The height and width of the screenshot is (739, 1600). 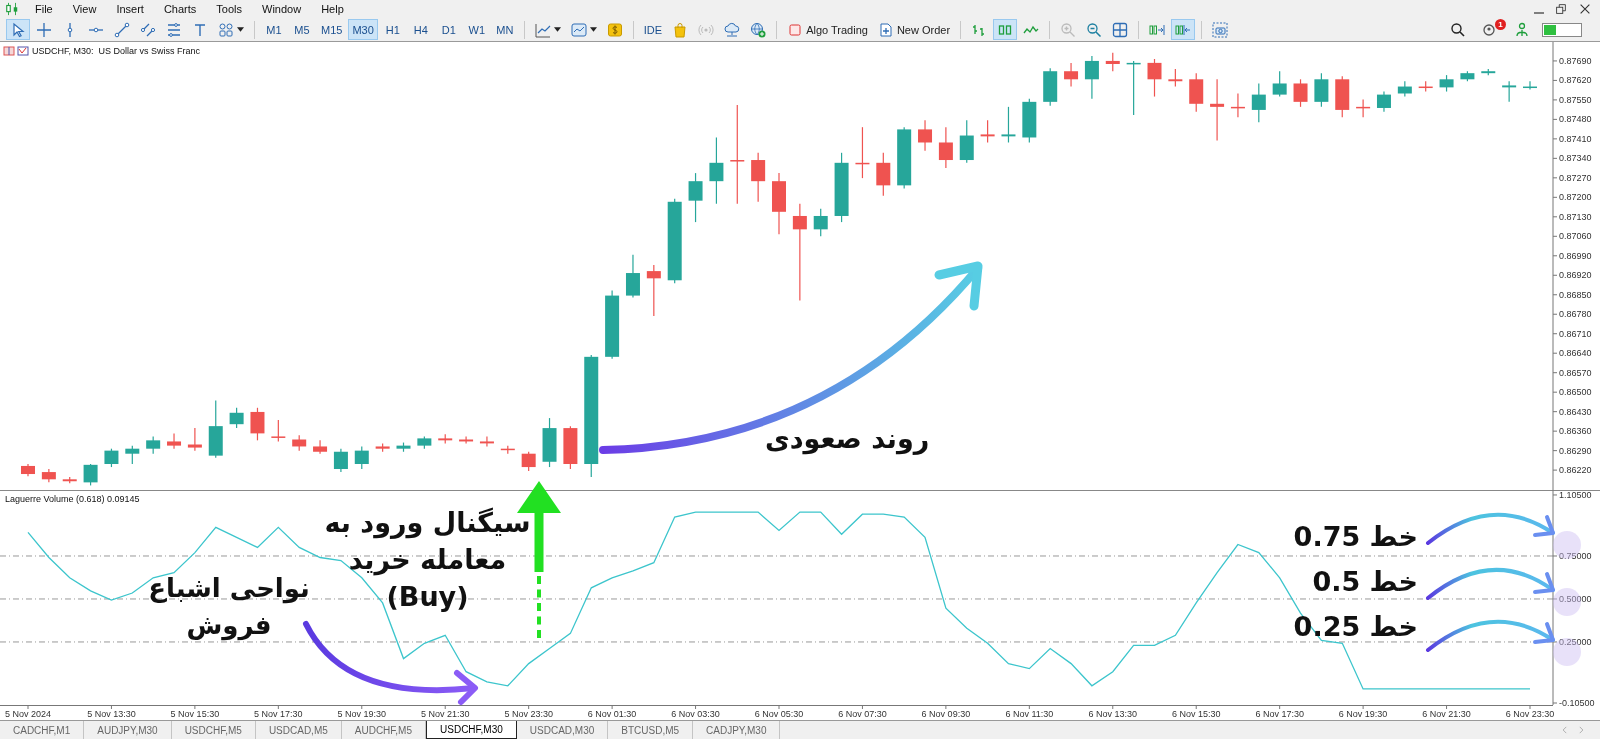 I want to click on axis-label: 0.50000, so click(x=1575, y=599).